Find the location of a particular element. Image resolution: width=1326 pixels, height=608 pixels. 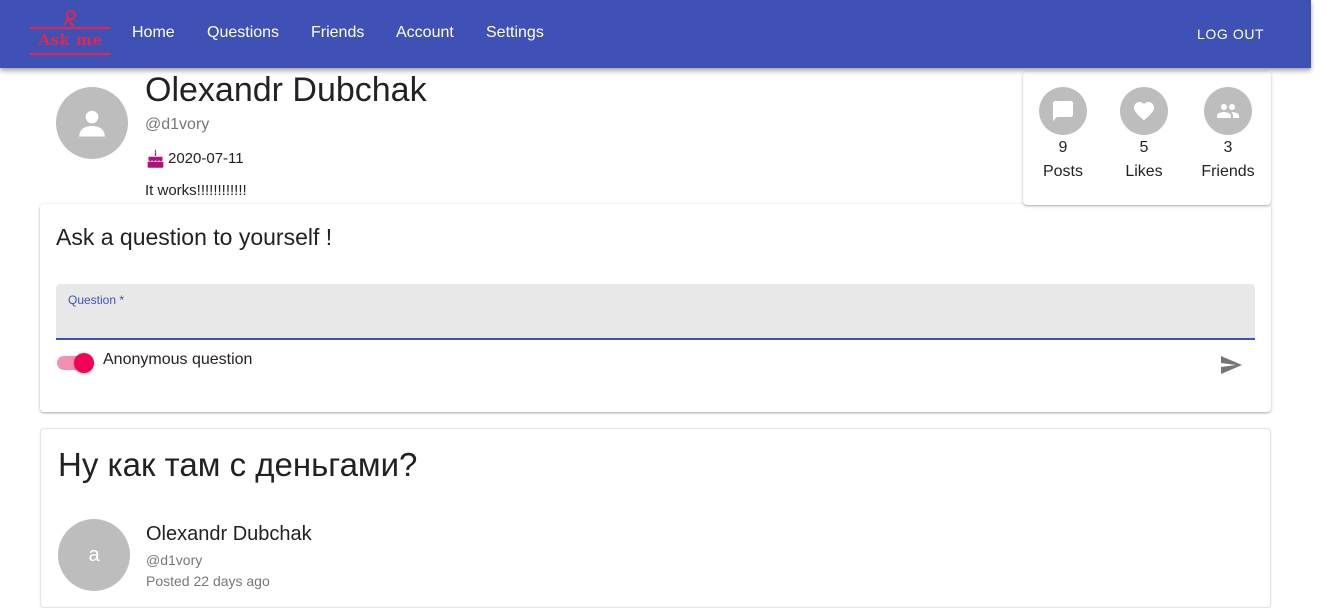

nav-settings: Settings is located at coordinates (515, 33).